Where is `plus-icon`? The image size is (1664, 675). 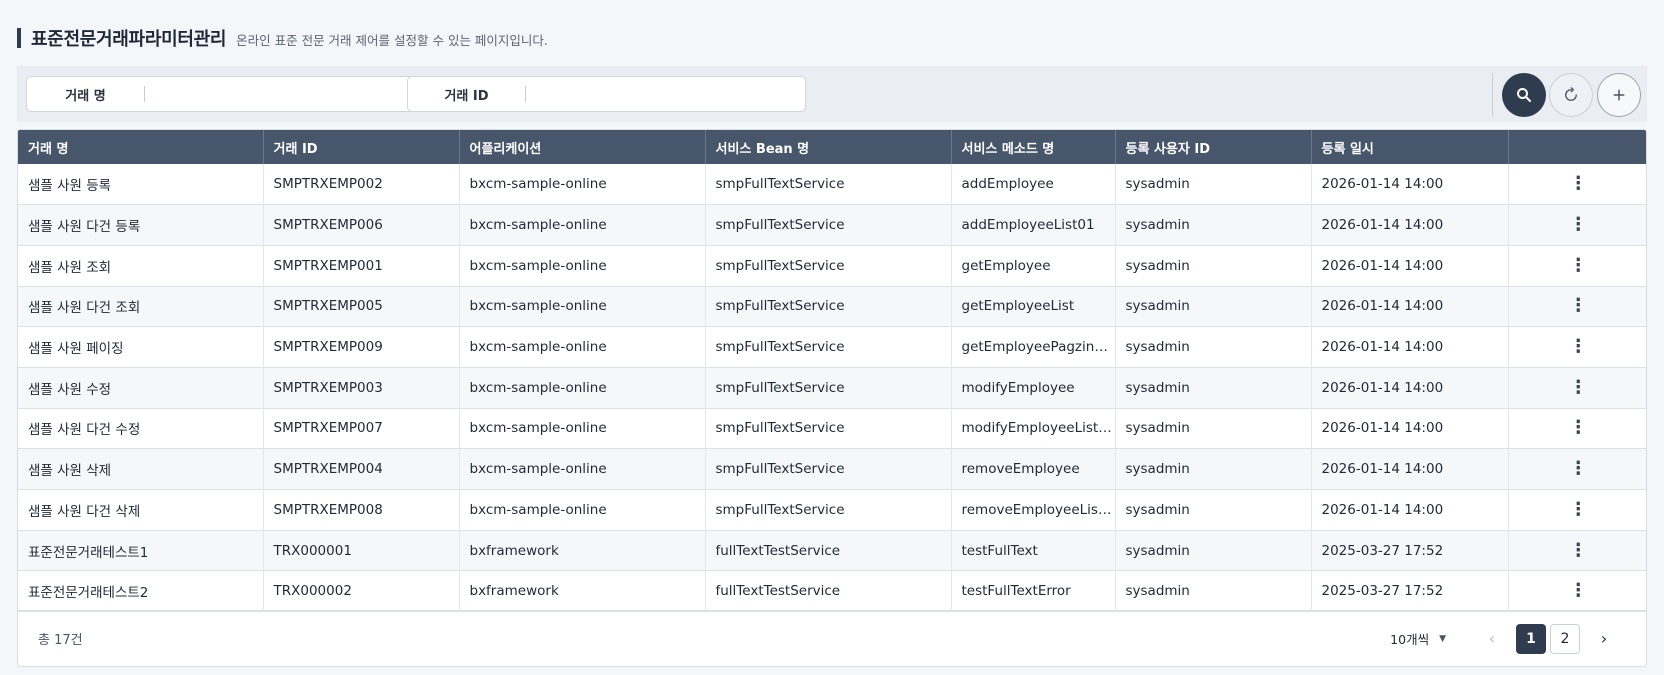 plus-icon is located at coordinates (1619, 95).